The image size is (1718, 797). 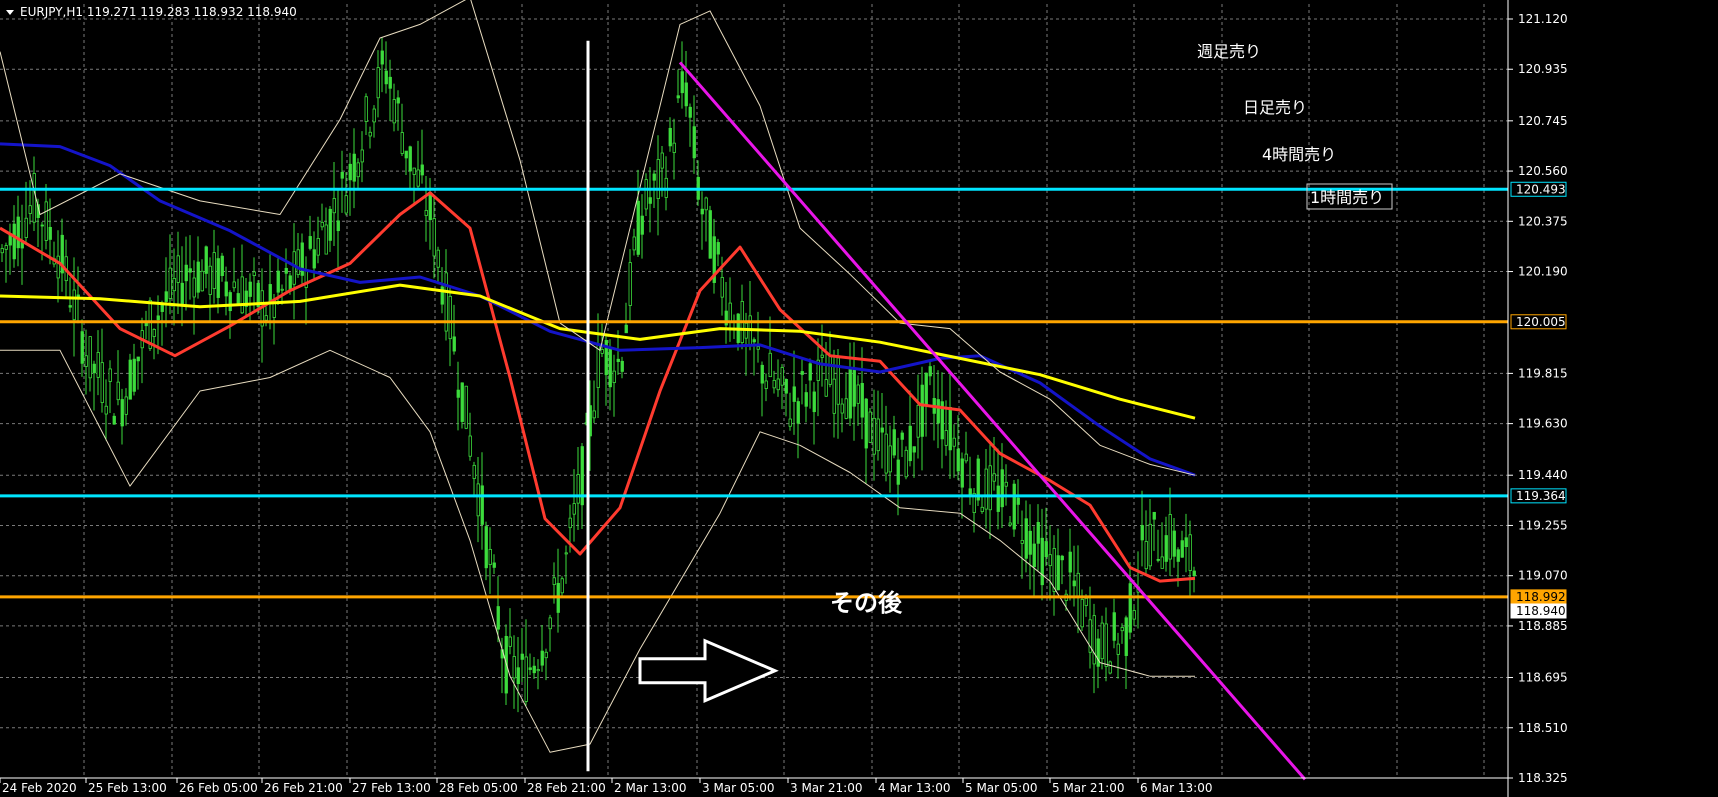 What do you see at coordinates (1229, 51) in the screenshot?
I see `annotation-weekly-sell: 週足売り` at bounding box center [1229, 51].